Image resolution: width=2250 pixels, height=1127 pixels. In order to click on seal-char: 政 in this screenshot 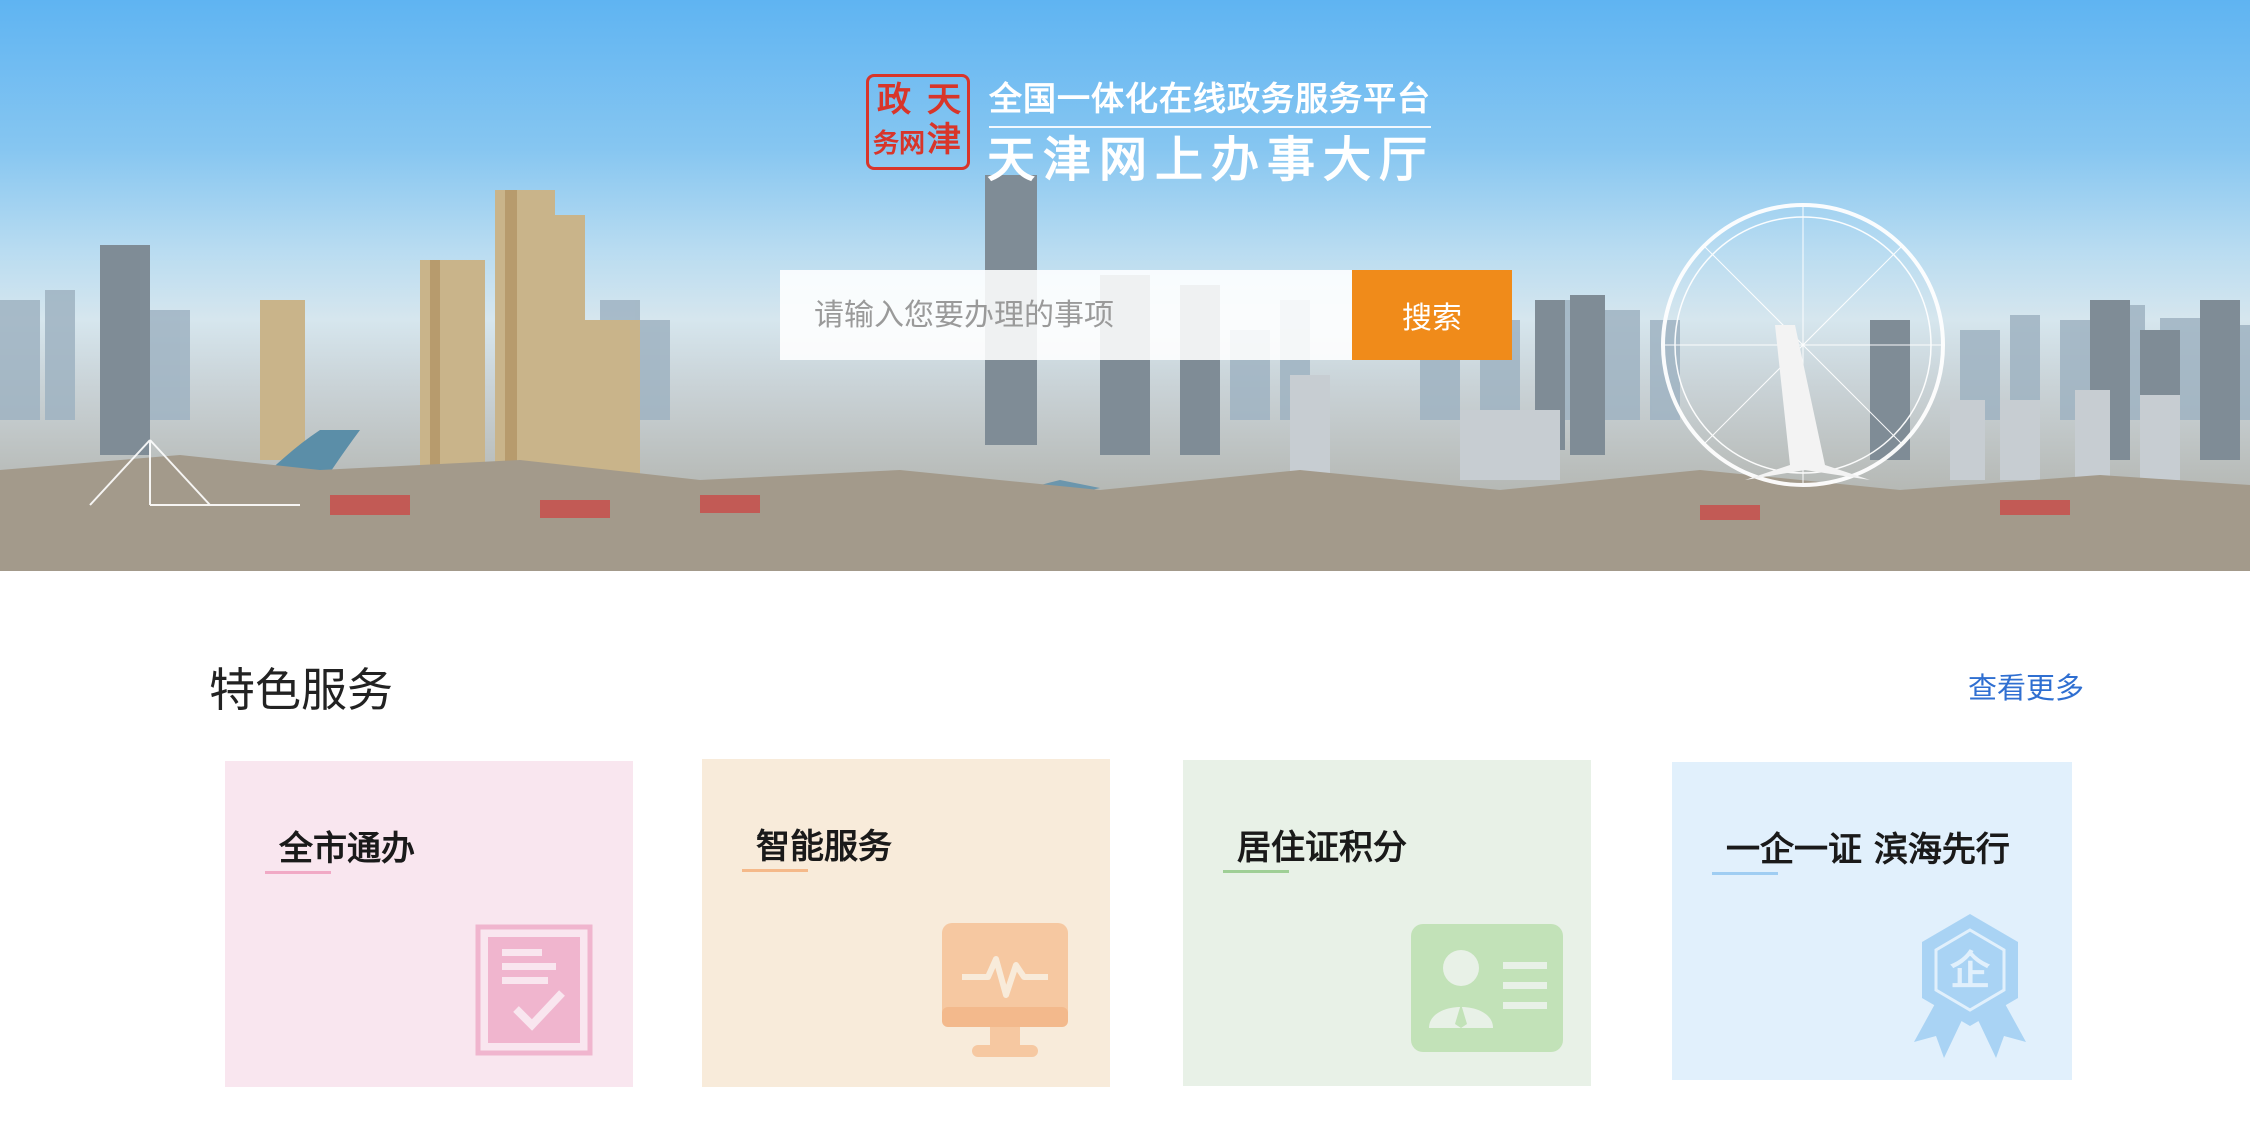, I will do `click(894, 100)`.